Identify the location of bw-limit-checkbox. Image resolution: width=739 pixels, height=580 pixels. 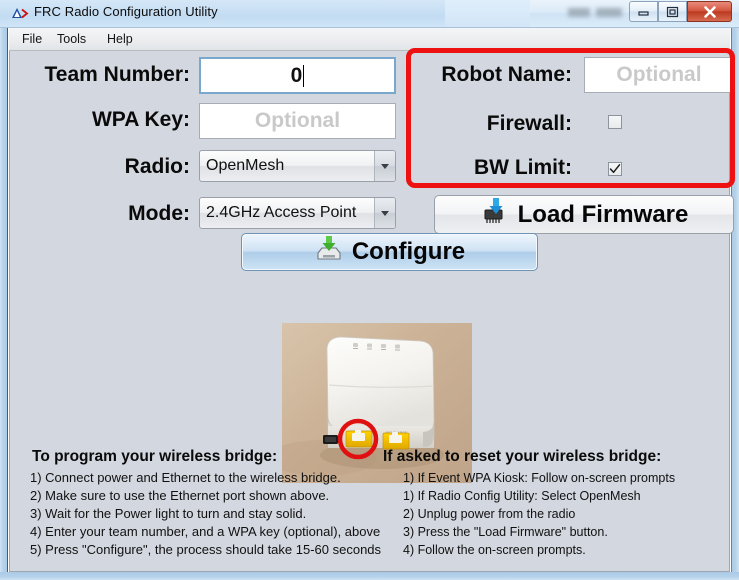
(615, 169).